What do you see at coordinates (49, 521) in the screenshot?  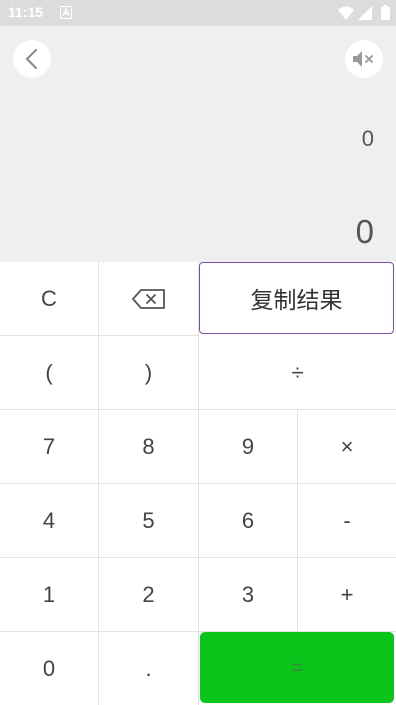 I see `digit-4-button: 4` at bounding box center [49, 521].